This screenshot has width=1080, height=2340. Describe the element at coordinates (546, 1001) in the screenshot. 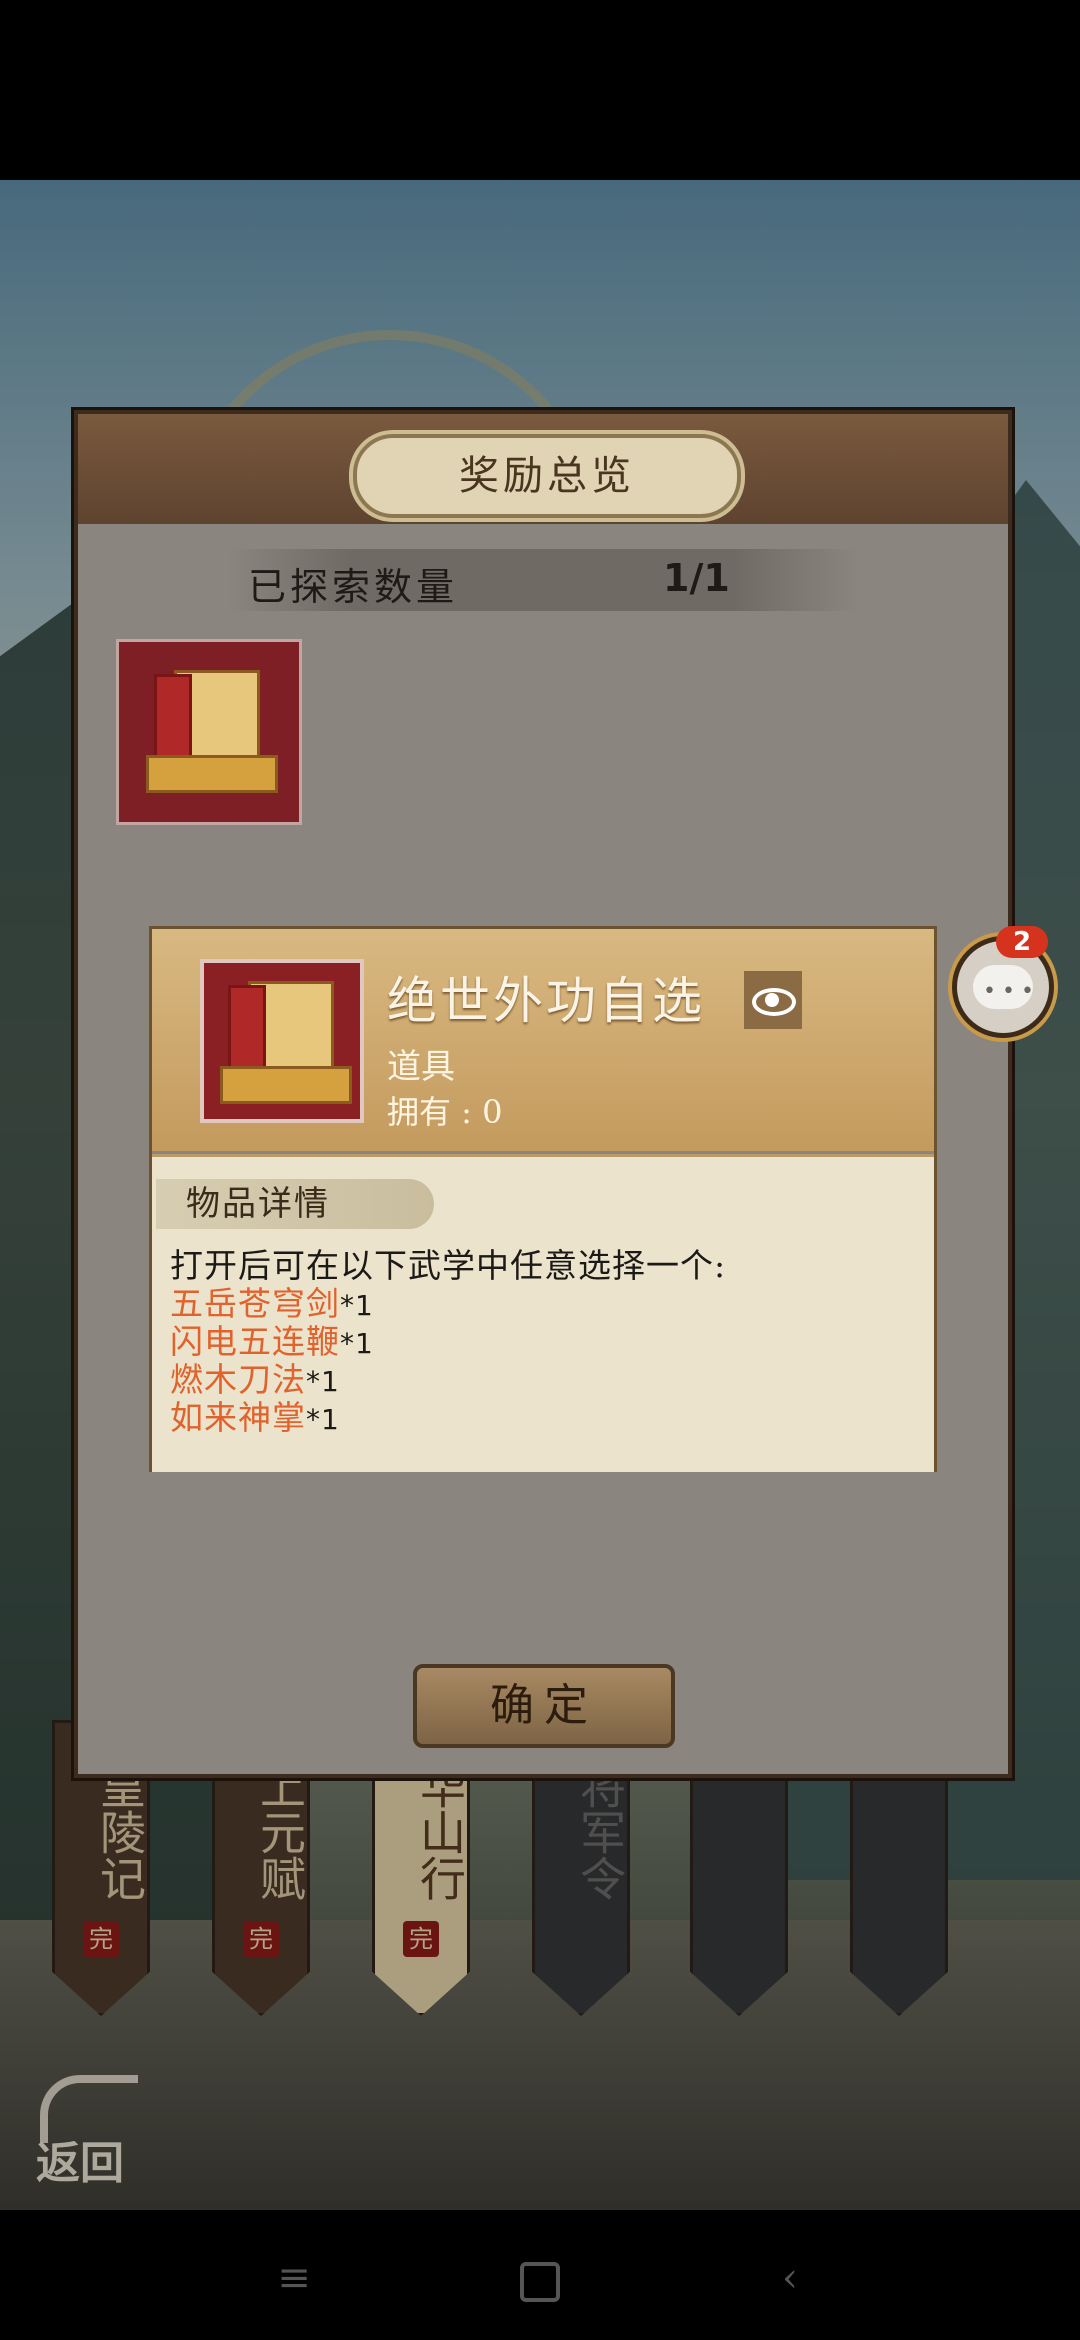

I see `item-name: 绝世外功自选` at that location.